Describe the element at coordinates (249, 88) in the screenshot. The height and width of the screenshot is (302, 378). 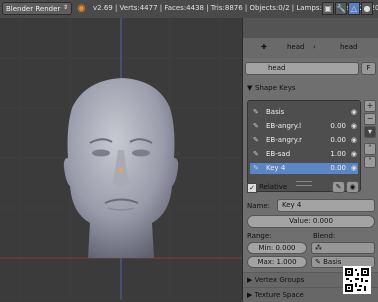
I see `shape-keys-disclosure-icon: ▼` at that location.